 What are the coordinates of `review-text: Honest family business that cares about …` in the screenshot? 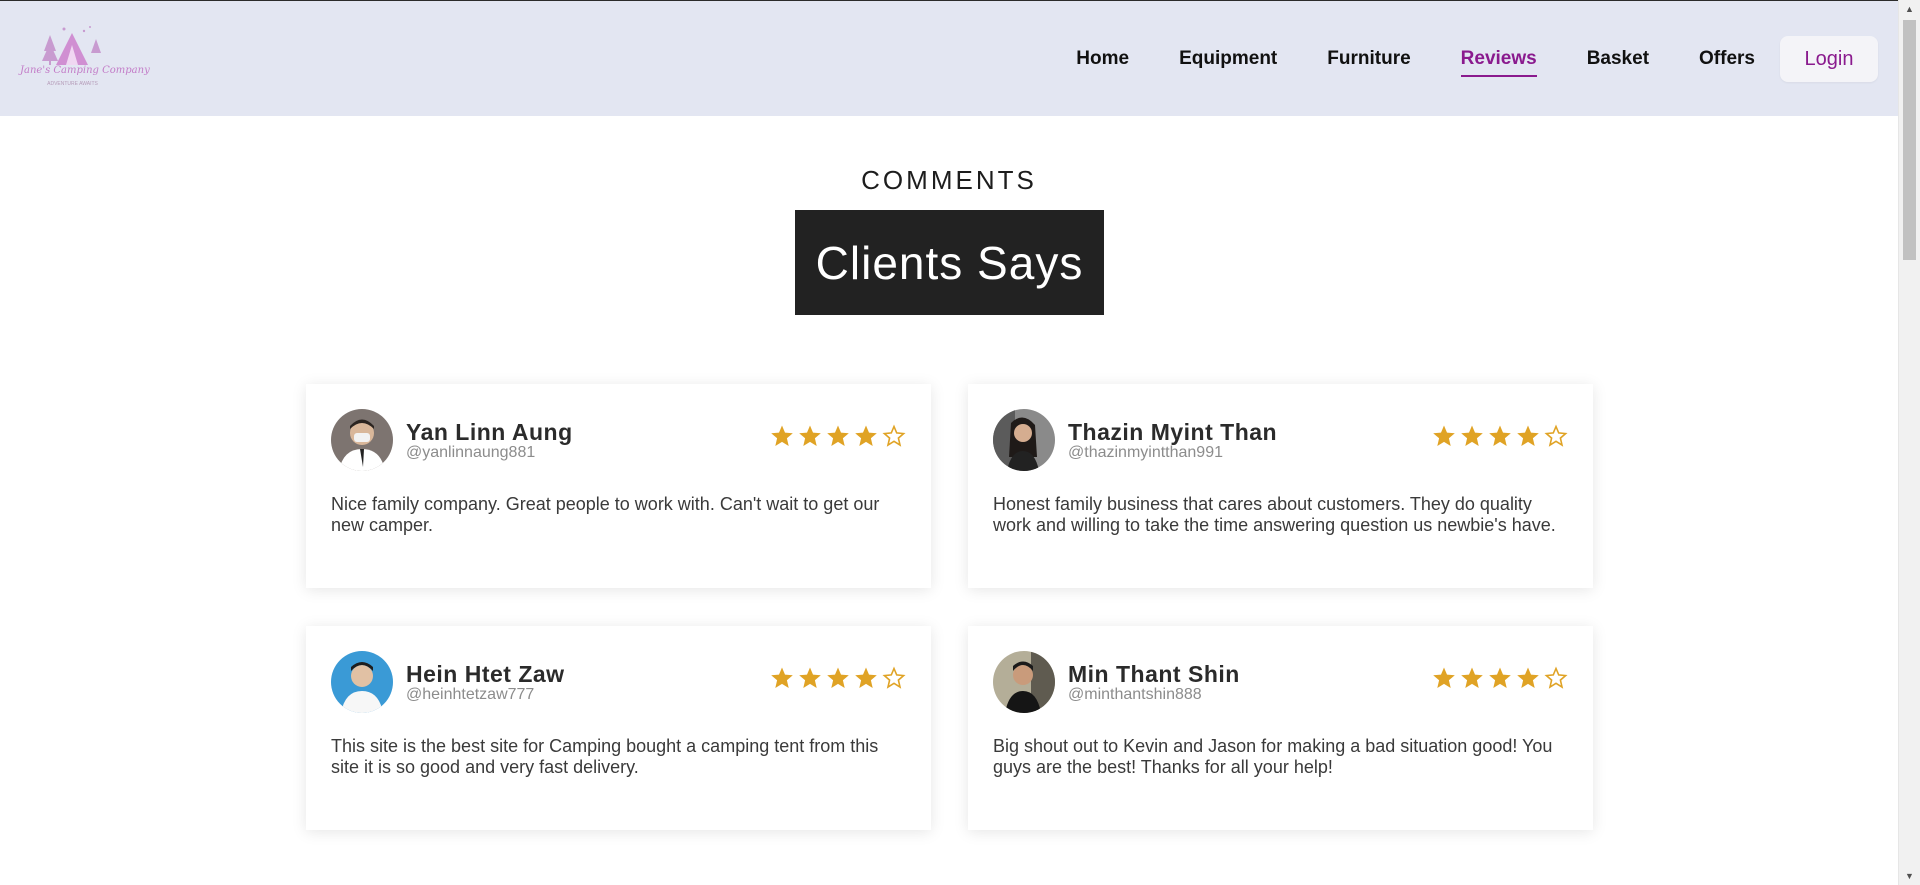 It's located at (1274, 514).